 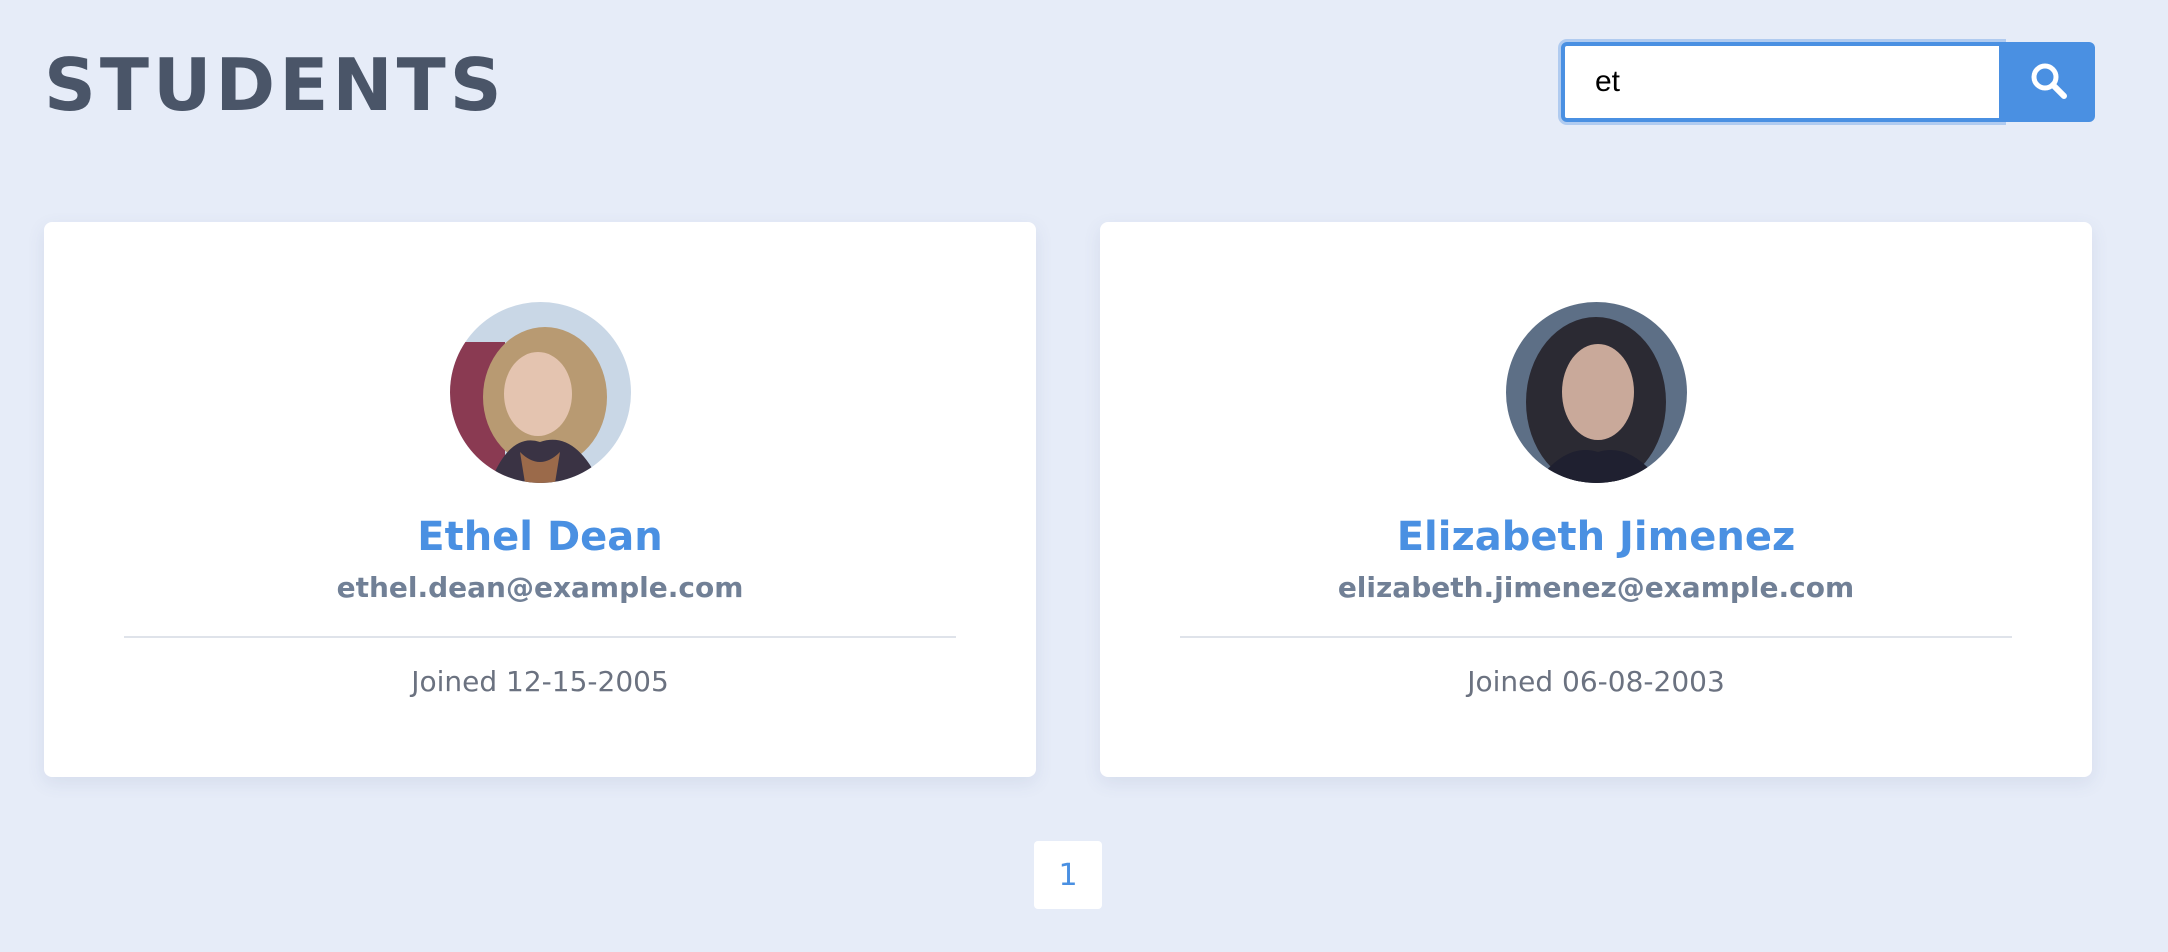 What do you see at coordinates (1596, 681) in the screenshot?
I see `joined-date: Joined 06-08-2003` at bounding box center [1596, 681].